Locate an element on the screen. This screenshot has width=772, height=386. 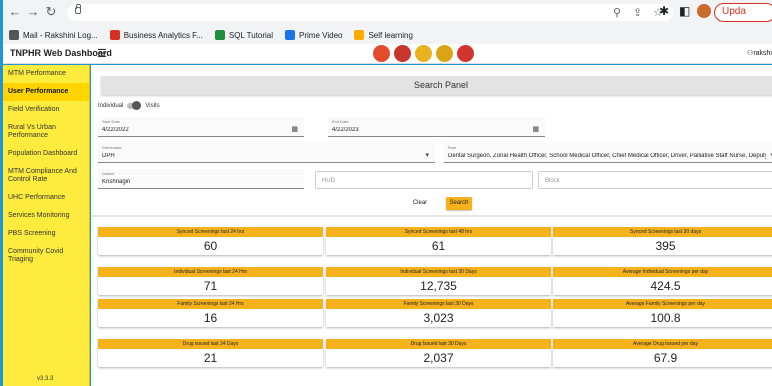
reload-icon: ↻ is located at coordinates (51, 12).